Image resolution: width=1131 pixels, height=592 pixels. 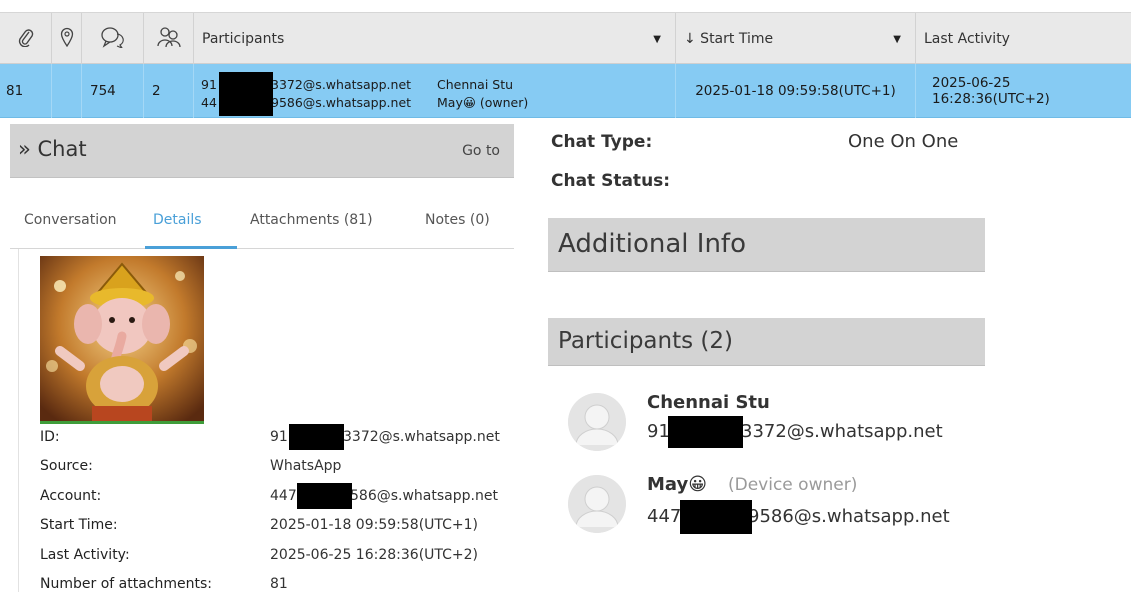 What do you see at coordinates (424, 496) in the screenshot?
I see `detail-account-suffix: 586@s.whatsapp.net` at bounding box center [424, 496].